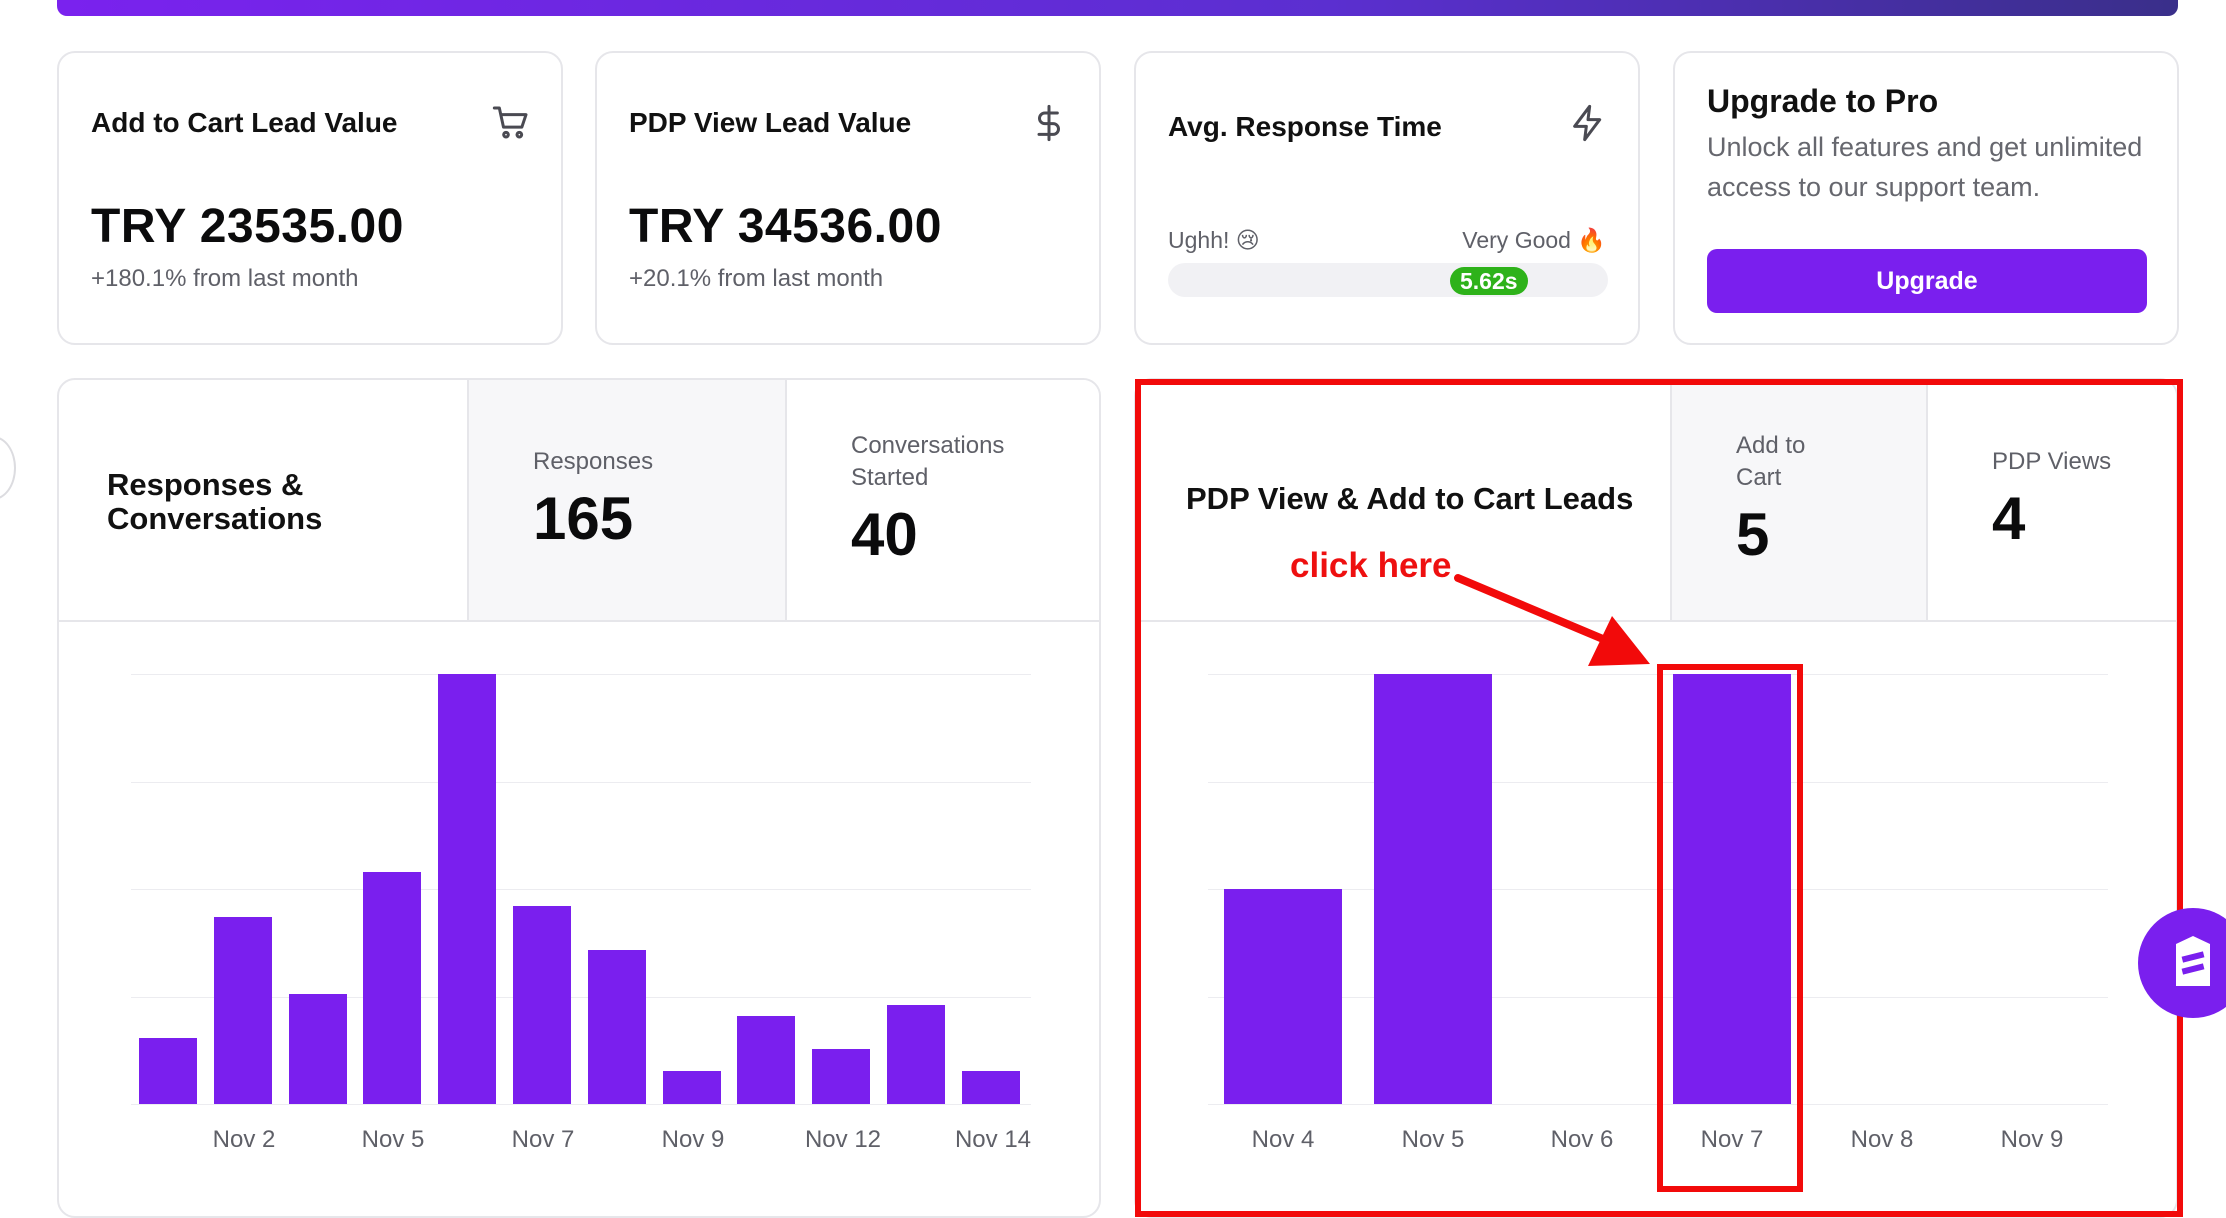  Describe the element at coordinates (884, 534) in the screenshot. I see `metric-value: 40` at that location.